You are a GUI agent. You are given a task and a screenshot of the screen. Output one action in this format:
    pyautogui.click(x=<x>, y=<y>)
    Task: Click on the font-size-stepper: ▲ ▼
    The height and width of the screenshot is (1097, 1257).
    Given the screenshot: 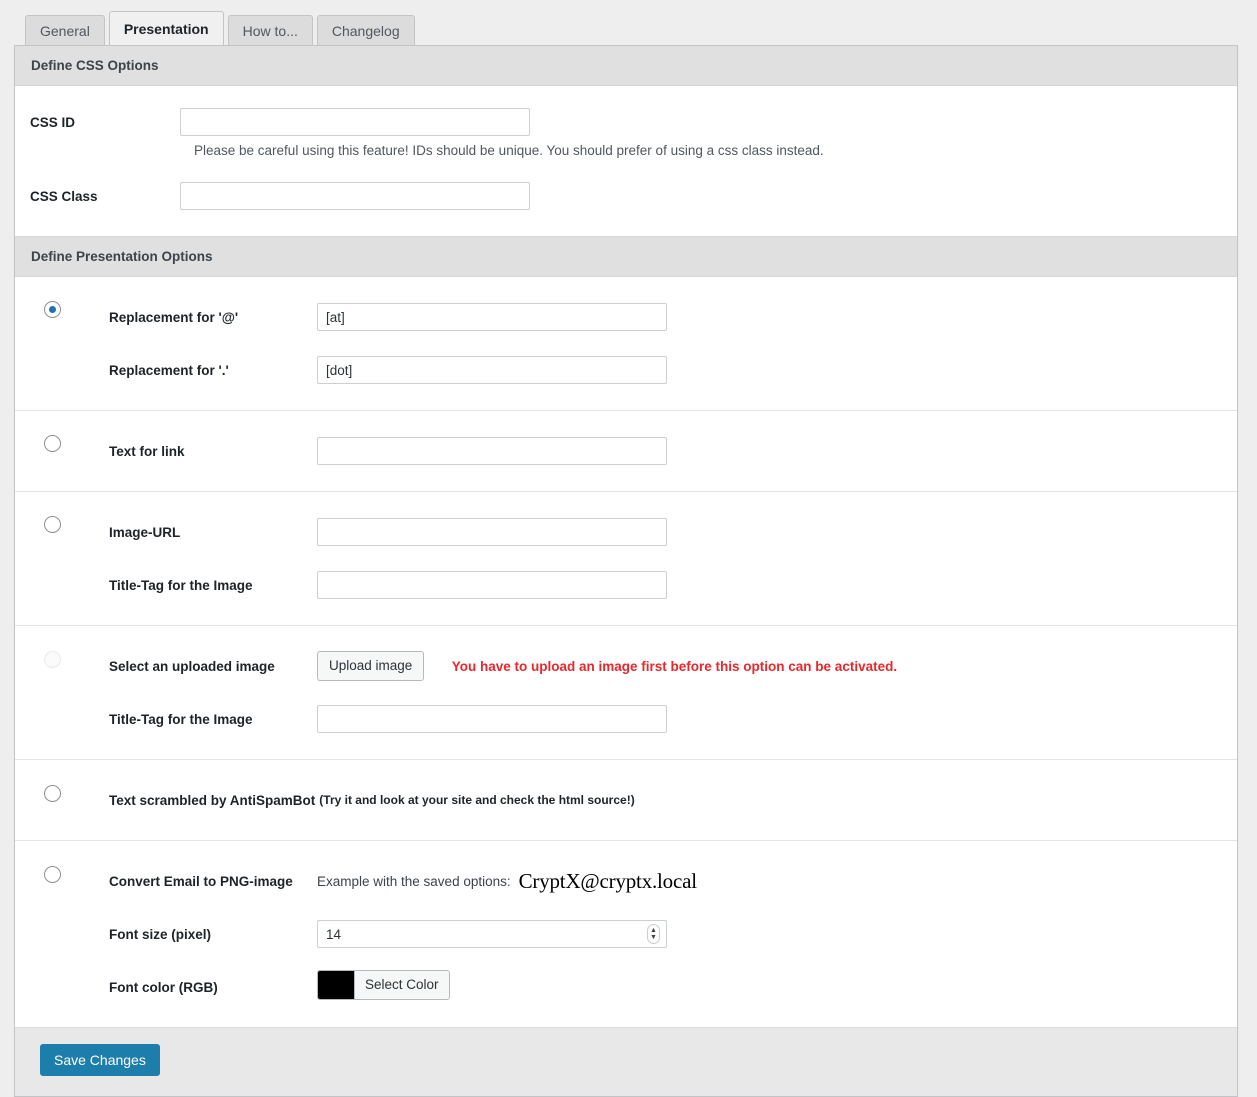 What is the action you would take?
    pyautogui.click(x=653, y=934)
    